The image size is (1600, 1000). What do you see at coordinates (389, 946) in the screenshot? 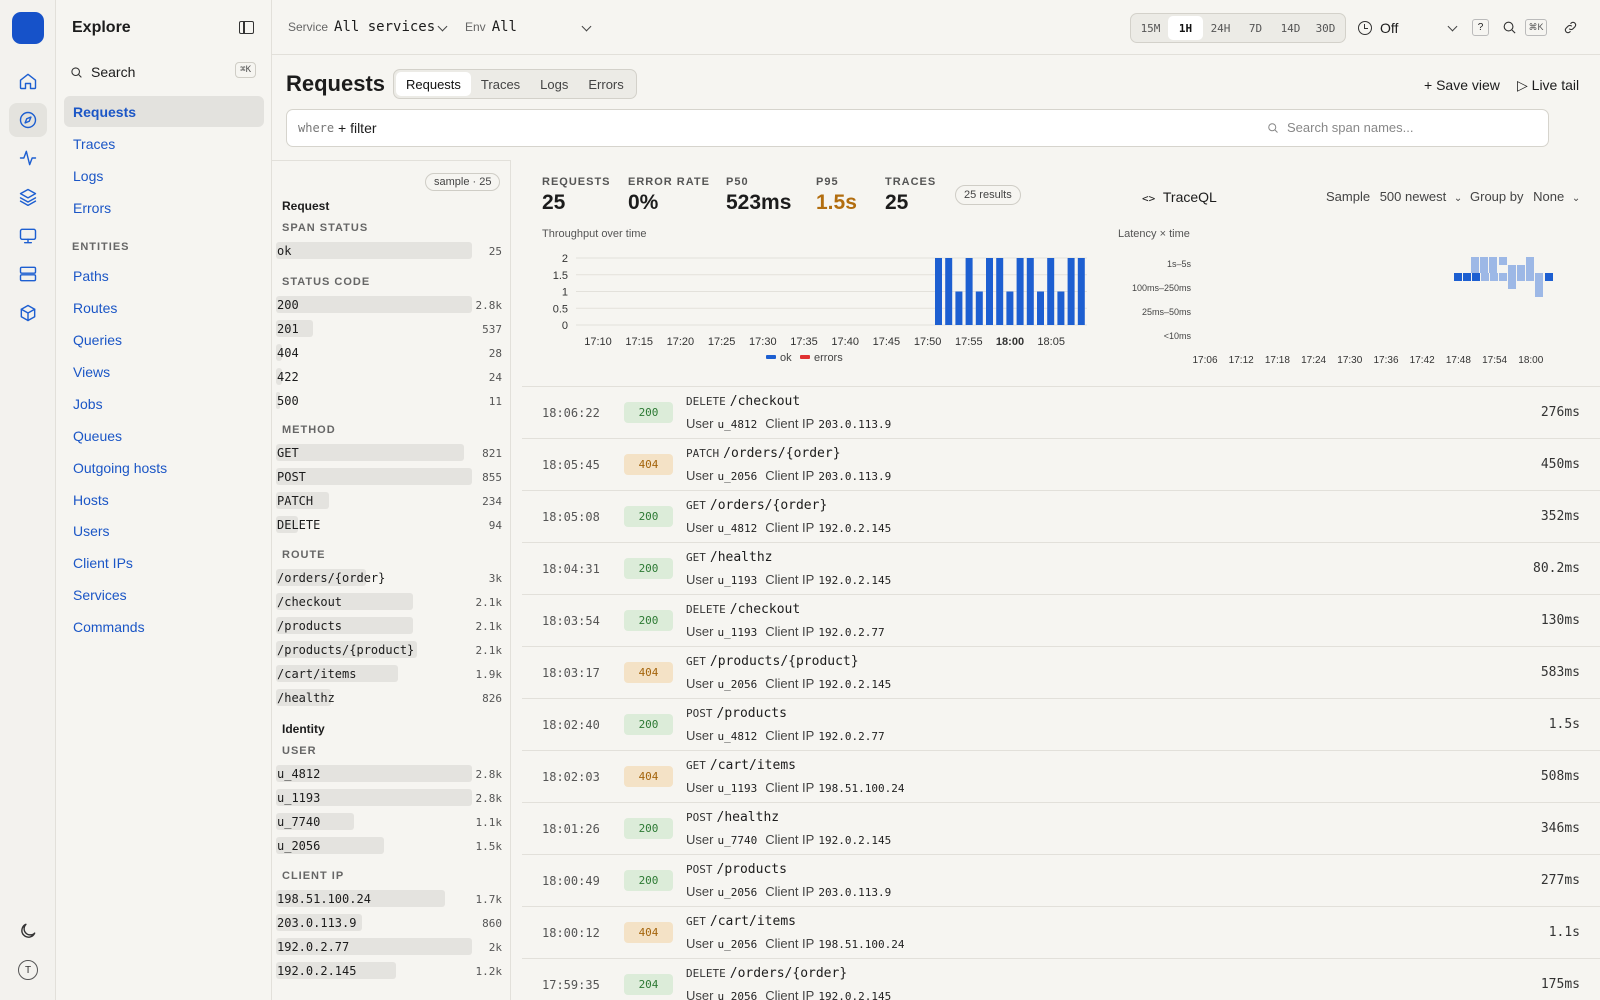
I see `facet-row: 192.0.2.77 2k` at bounding box center [389, 946].